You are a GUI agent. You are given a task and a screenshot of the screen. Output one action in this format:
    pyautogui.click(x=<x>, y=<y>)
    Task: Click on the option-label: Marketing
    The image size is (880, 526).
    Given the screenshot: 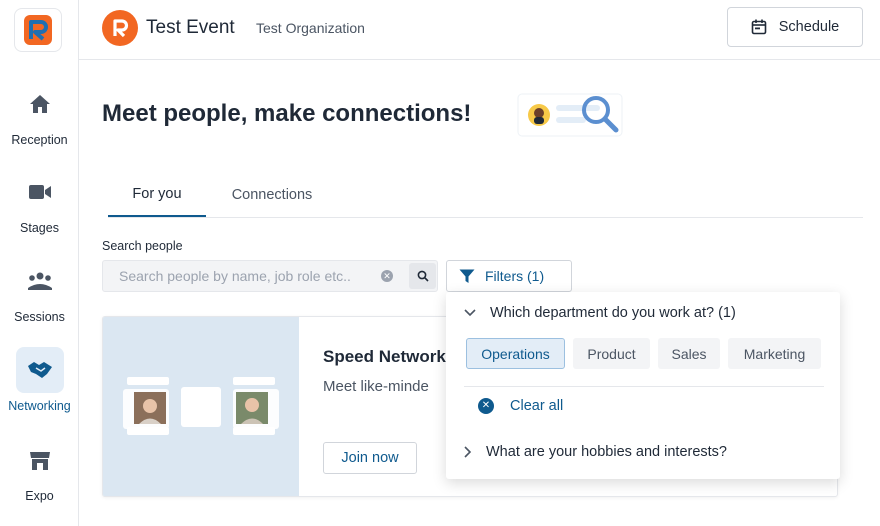 What is the action you would take?
    pyautogui.click(x=774, y=353)
    